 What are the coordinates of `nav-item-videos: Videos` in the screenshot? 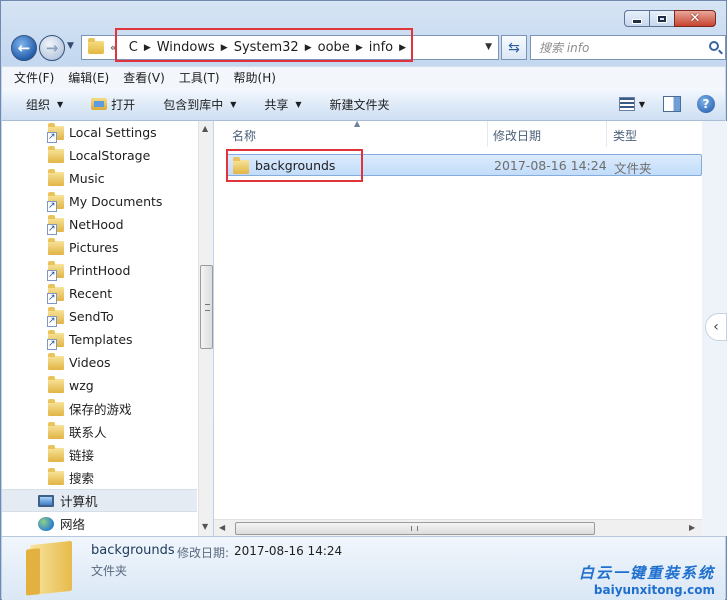 It's located at (99, 362).